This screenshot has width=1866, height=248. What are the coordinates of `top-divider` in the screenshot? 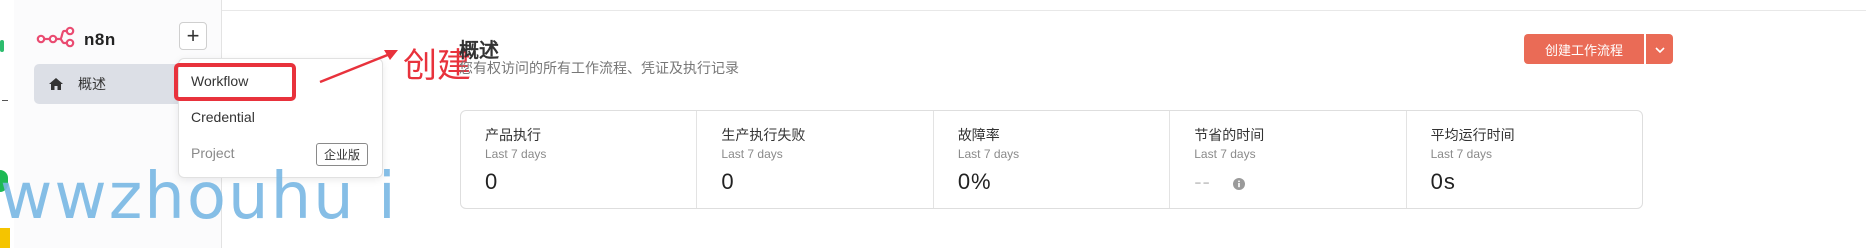 It's located at (1044, 10).